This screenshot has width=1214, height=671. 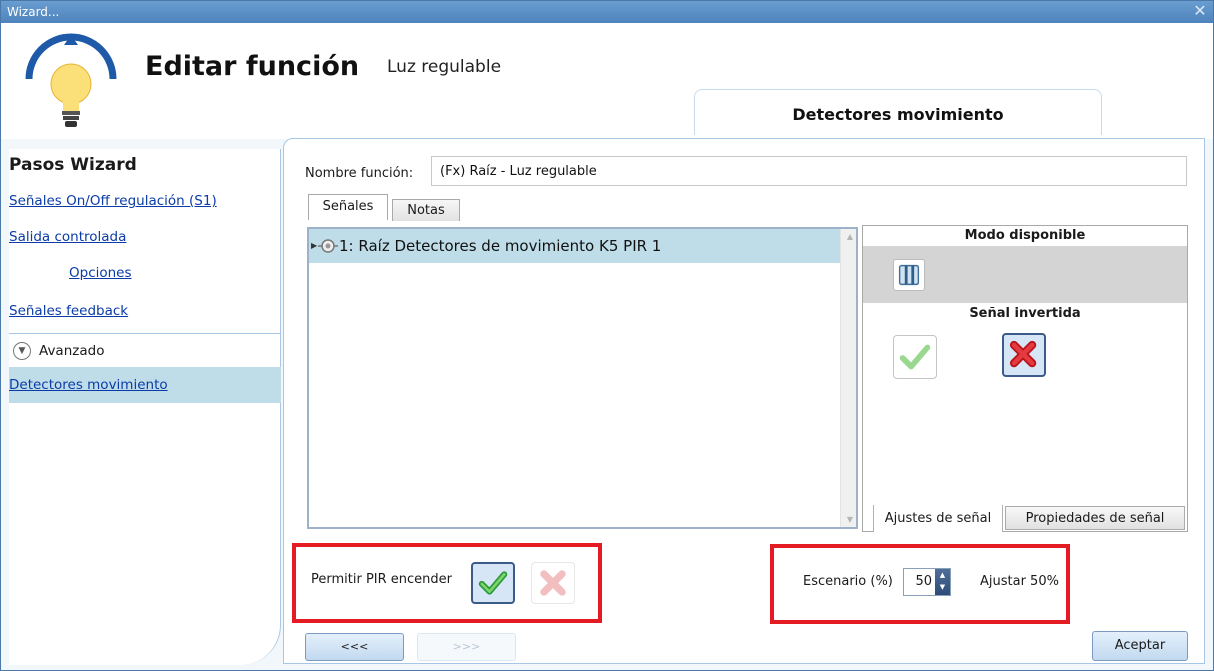 I want to click on scroll-up-icon: ▲, so click(x=850, y=236).